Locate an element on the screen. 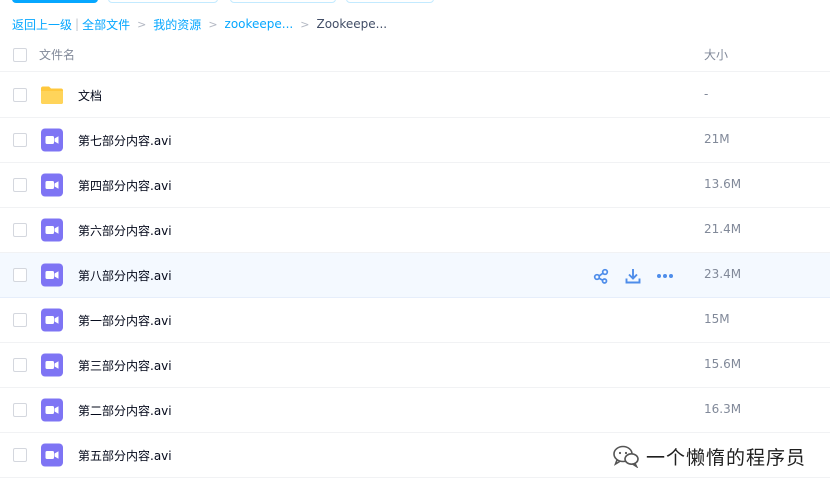 Image resolution: width=830 pixels, height=492 pixels. offline-download-button is located at coordinates (283, 1).